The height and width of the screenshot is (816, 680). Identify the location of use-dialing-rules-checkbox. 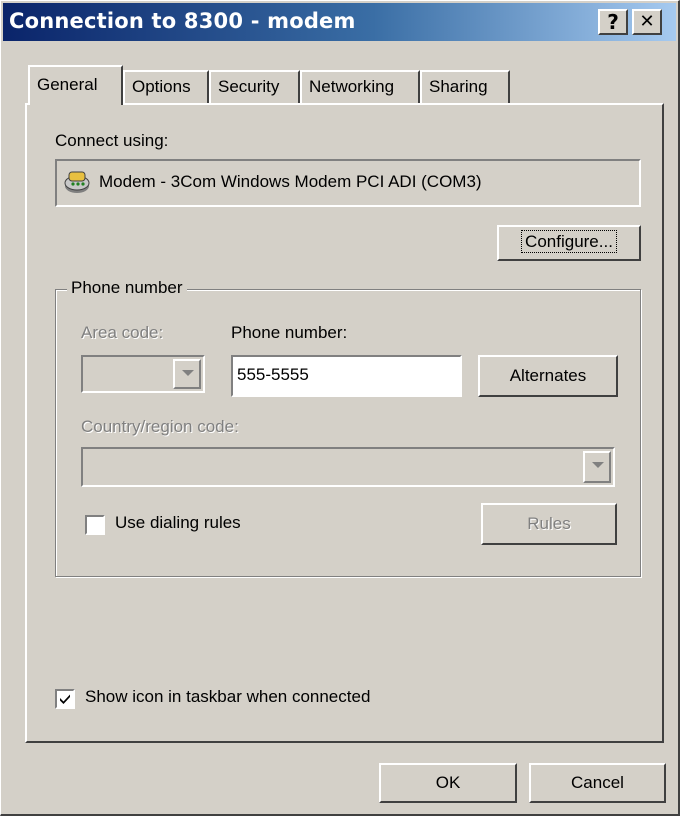
(95, 525).